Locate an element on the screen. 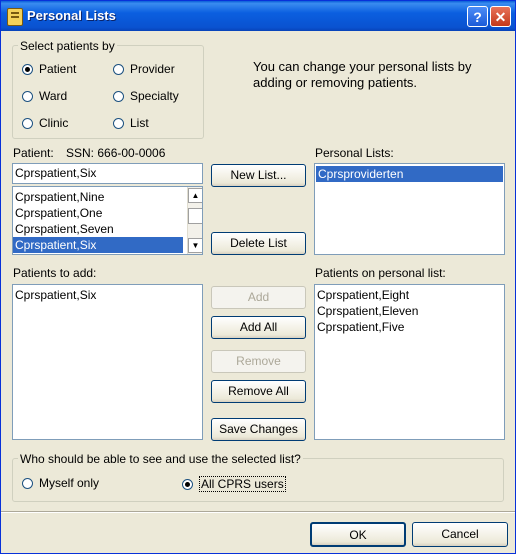 The image size is (516, 554). scroll-down-icon: ▼ is located at coordinates (195, 245).